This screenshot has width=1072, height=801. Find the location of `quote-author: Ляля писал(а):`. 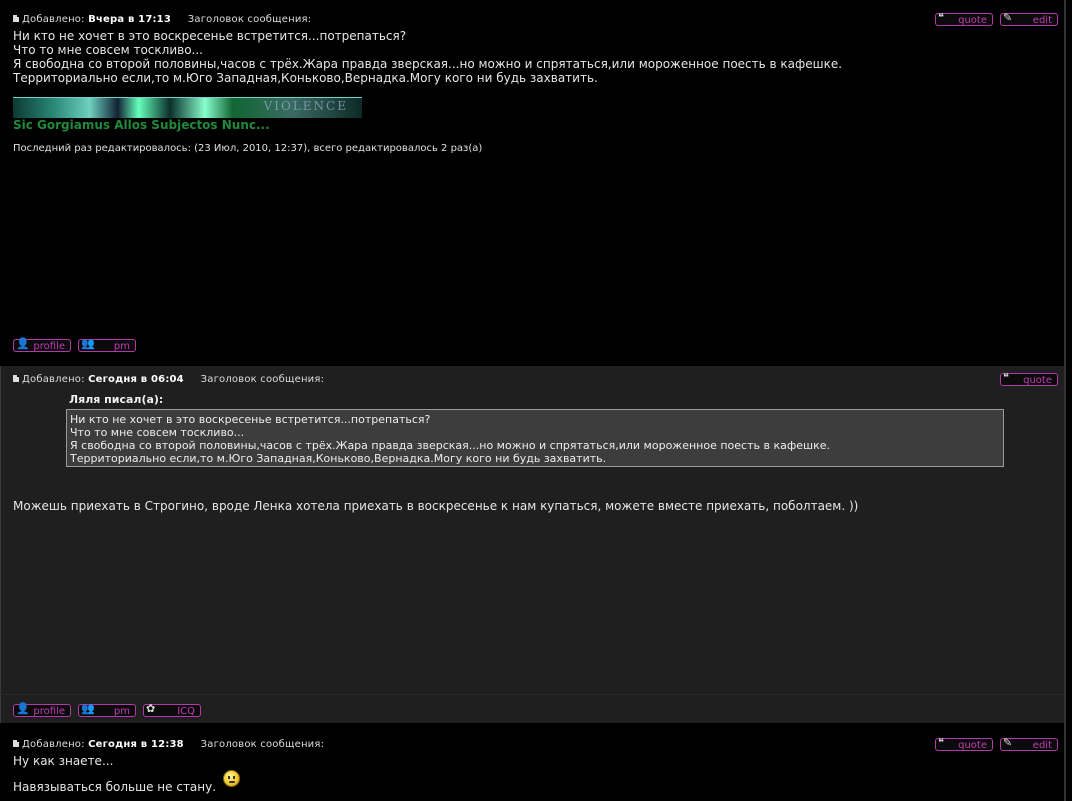

quote-author: Ляля писал(а): is located at coordinates (116, 399).